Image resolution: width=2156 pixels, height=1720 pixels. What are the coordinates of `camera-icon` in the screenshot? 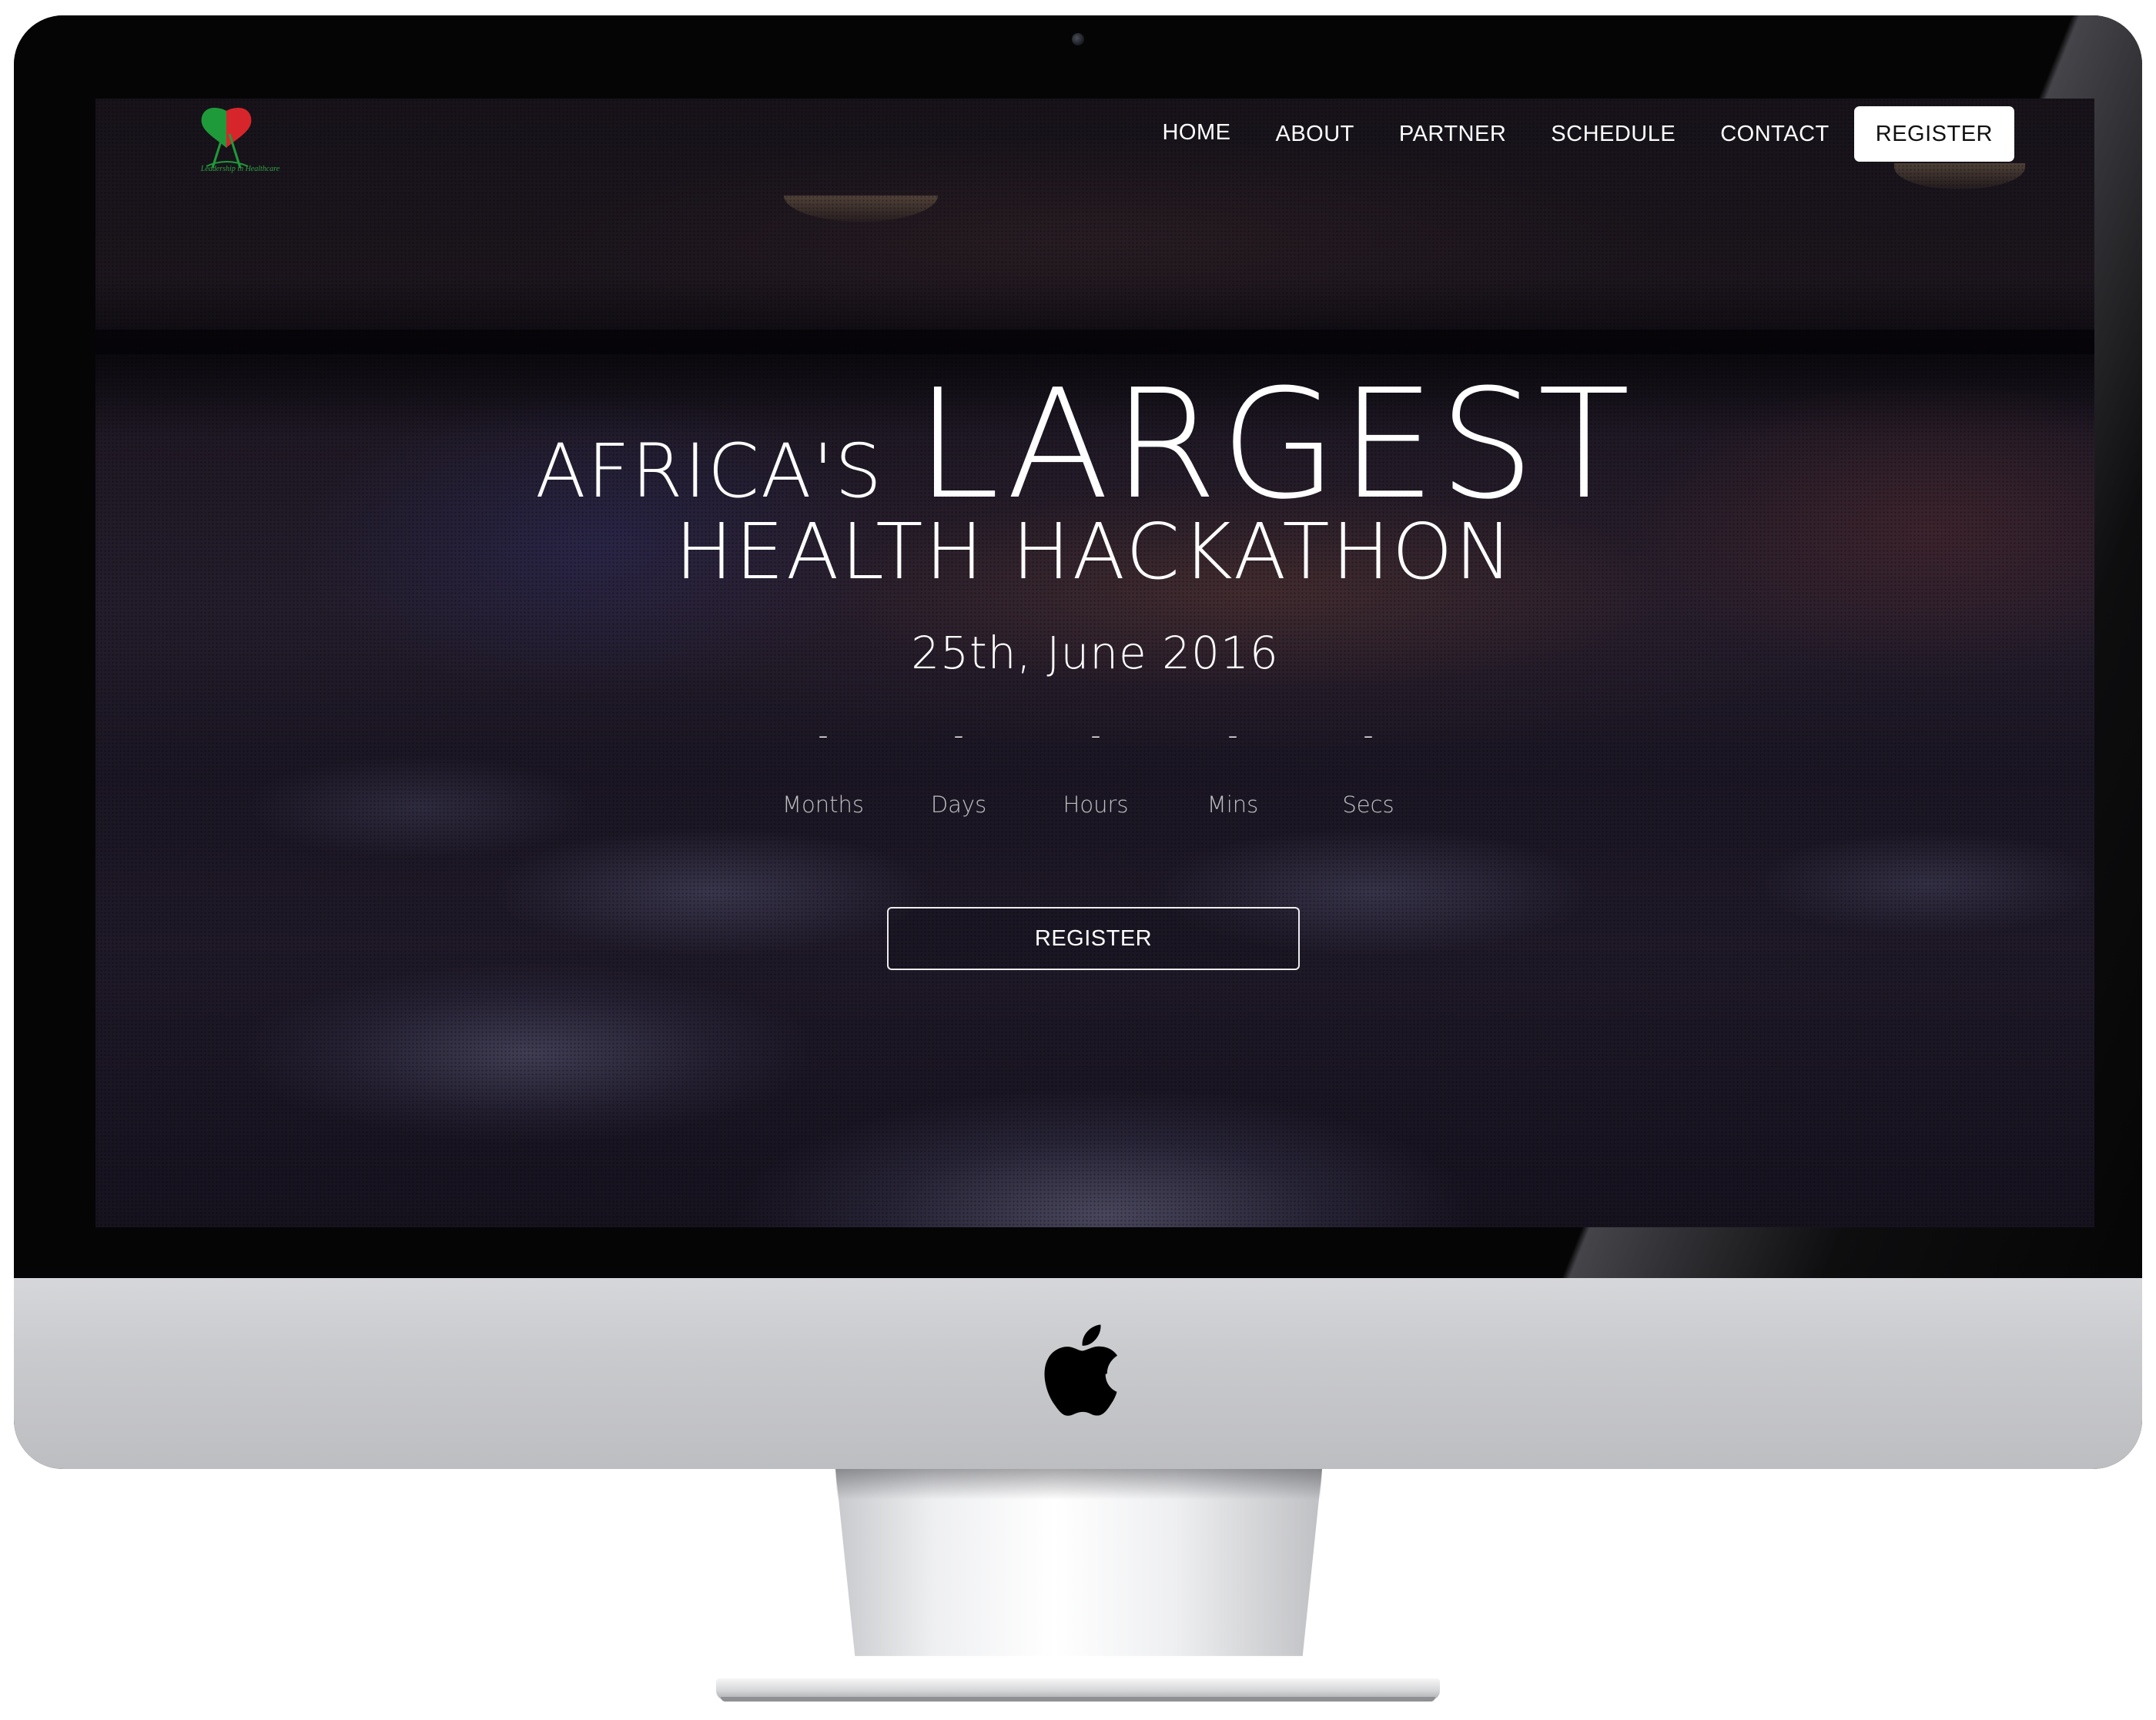 It's located at (1078, 39).